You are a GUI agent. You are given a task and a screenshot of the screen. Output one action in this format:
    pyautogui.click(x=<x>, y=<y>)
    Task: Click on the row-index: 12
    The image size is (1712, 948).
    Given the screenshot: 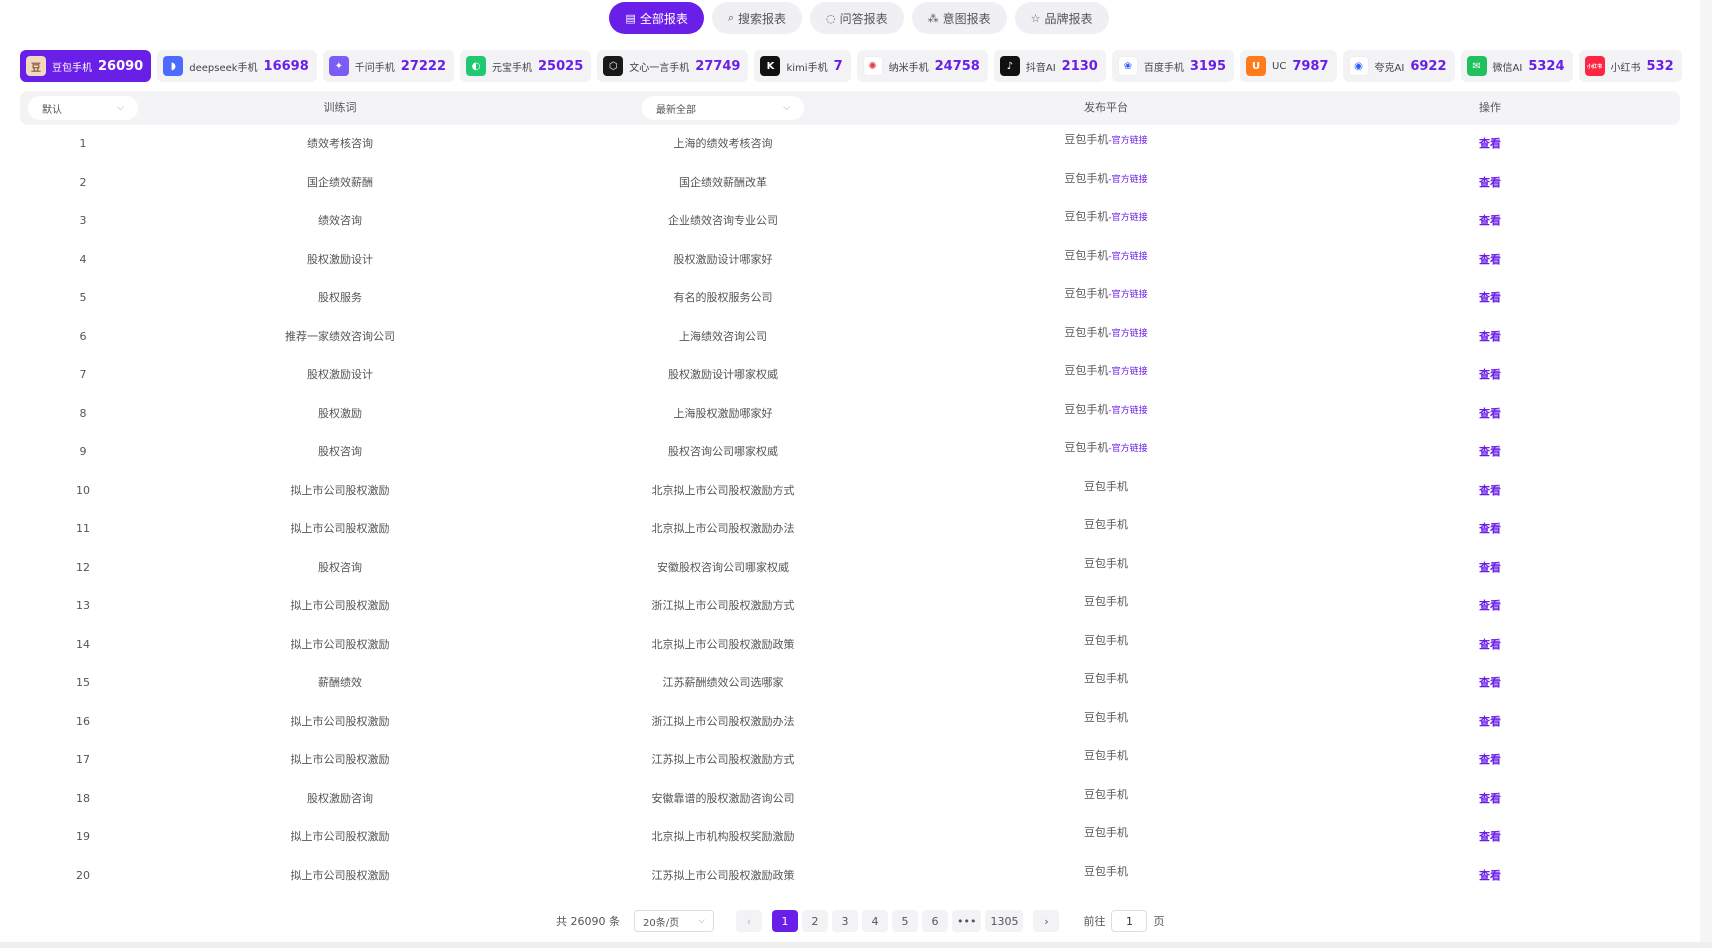 What is the action you would take?
    pyautogui.click(x=83, y=567)
    